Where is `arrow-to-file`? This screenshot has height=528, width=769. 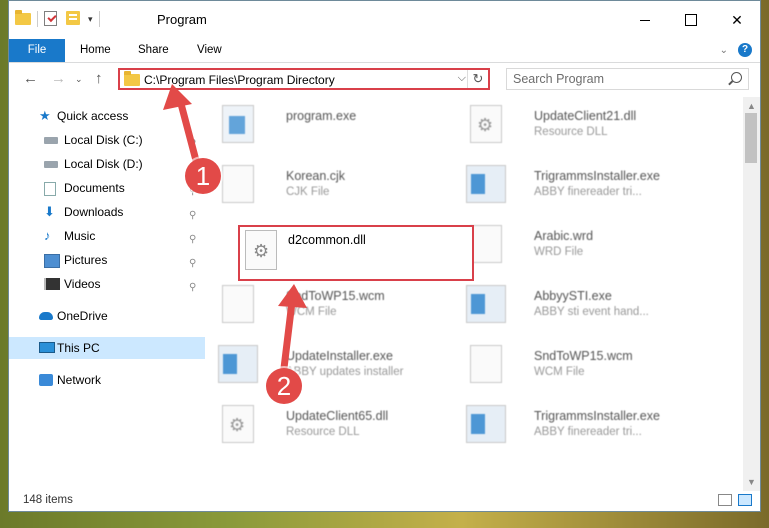 arrow-to-file is located at coordinates (292, 328).